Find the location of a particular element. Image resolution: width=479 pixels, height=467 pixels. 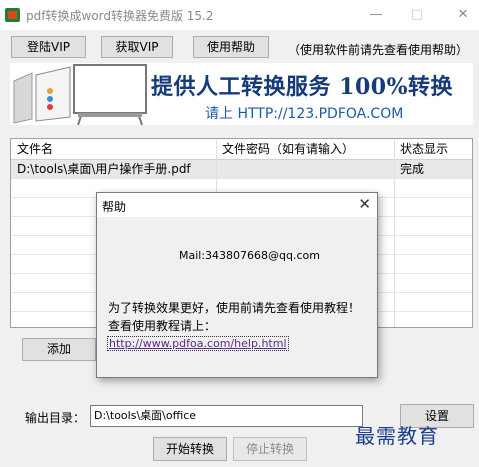

help-hint: （使用软件前请先查看使用帮助） is located at coordinates (378, 50).